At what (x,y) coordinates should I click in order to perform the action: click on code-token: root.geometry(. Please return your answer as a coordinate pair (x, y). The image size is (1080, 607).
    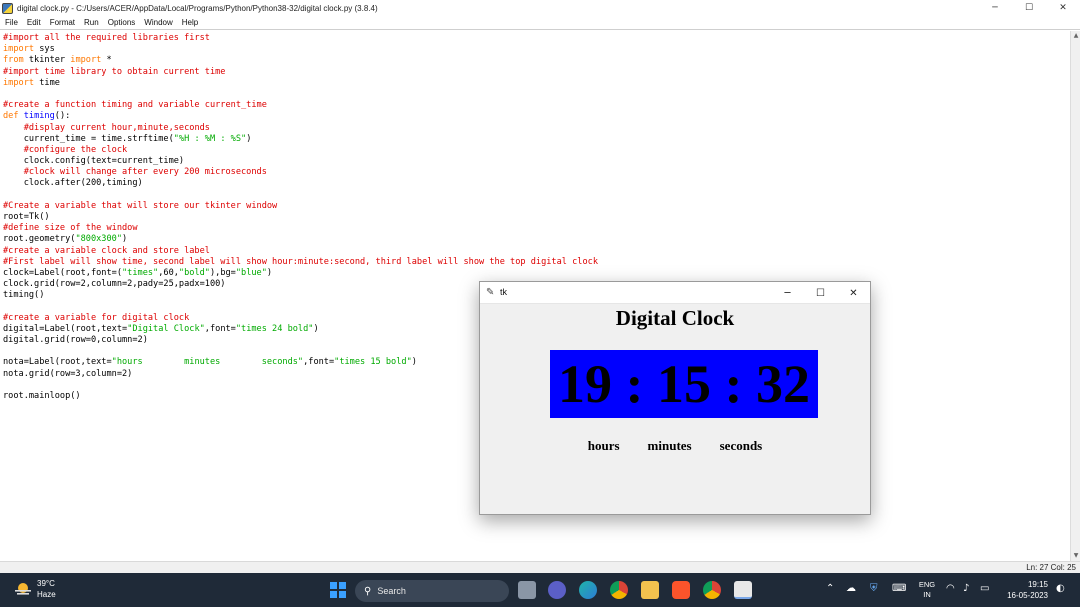
    Looking at the image, I should click on (39, 239).